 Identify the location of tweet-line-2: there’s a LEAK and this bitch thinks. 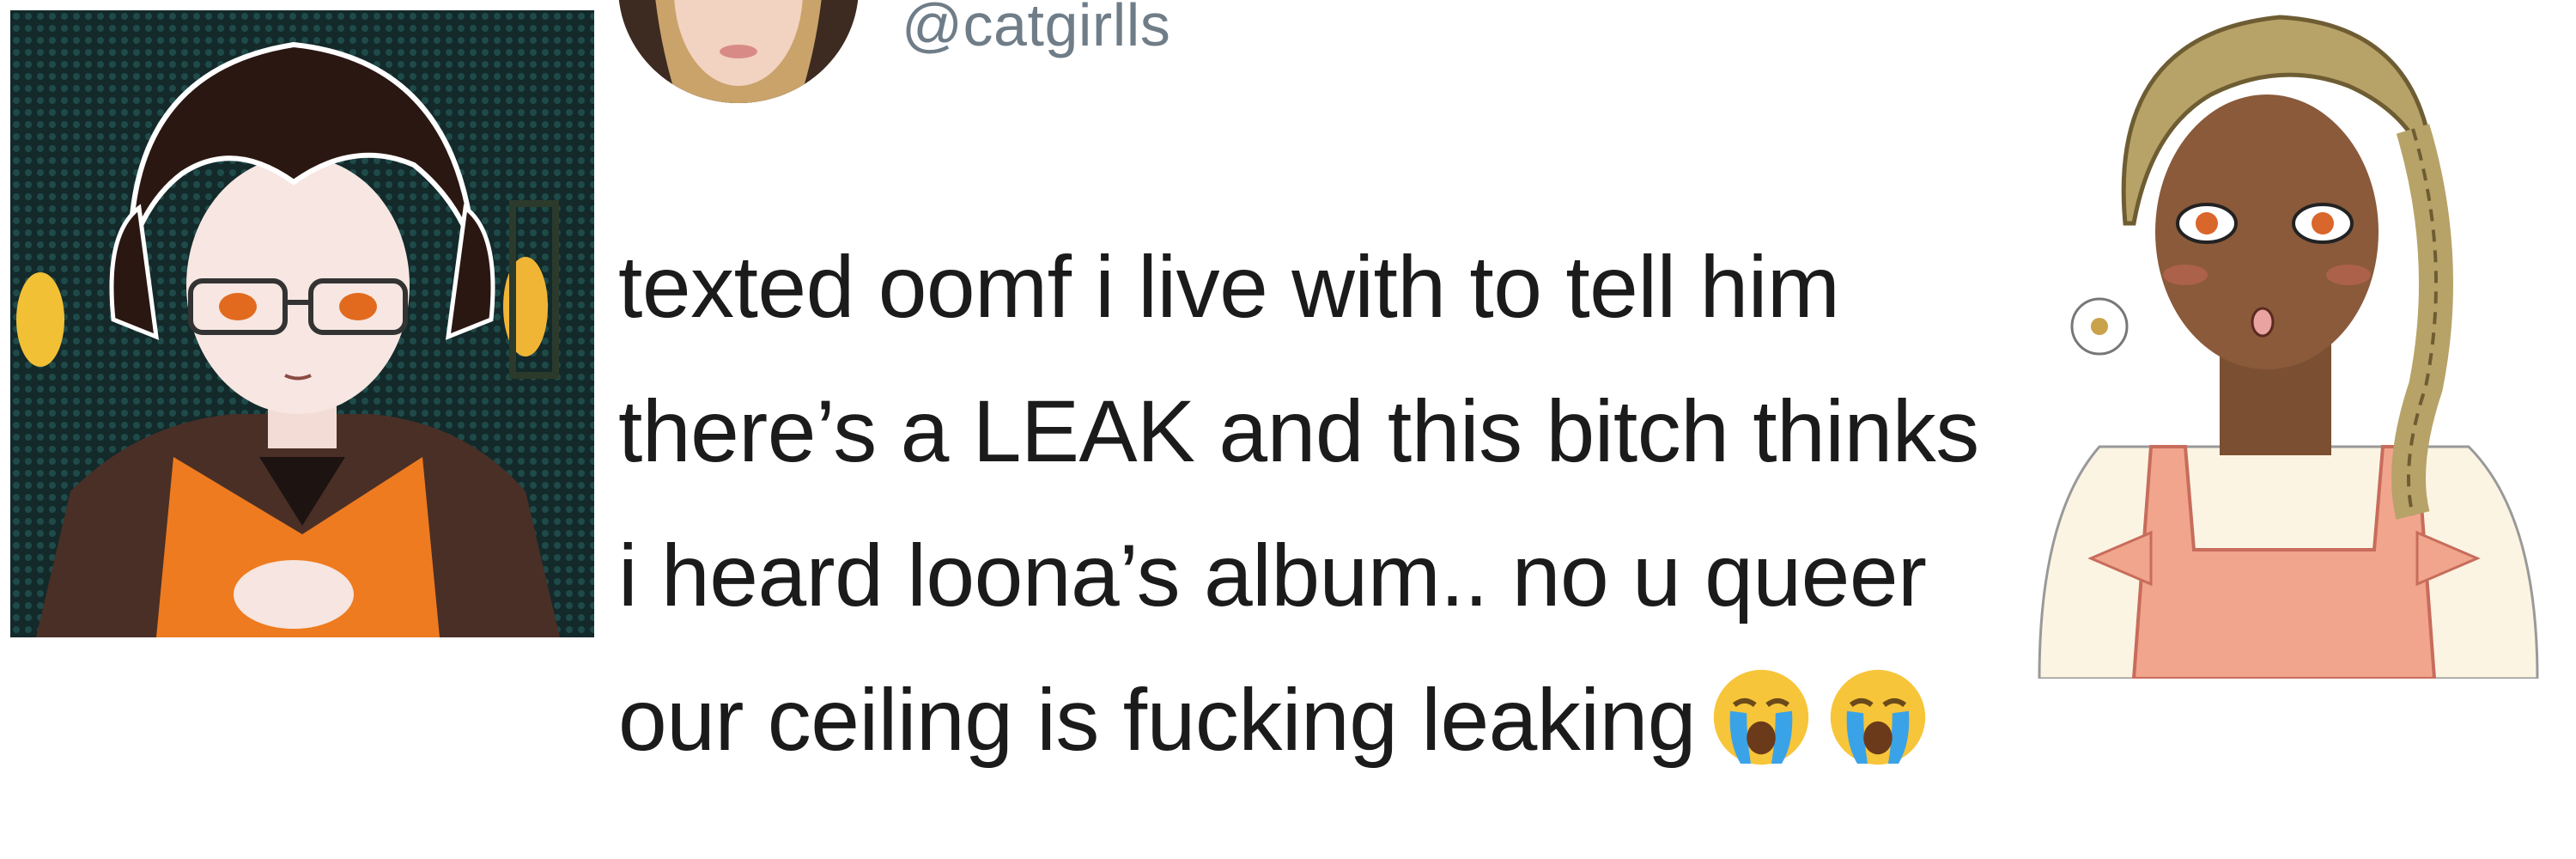
(1298, 431).